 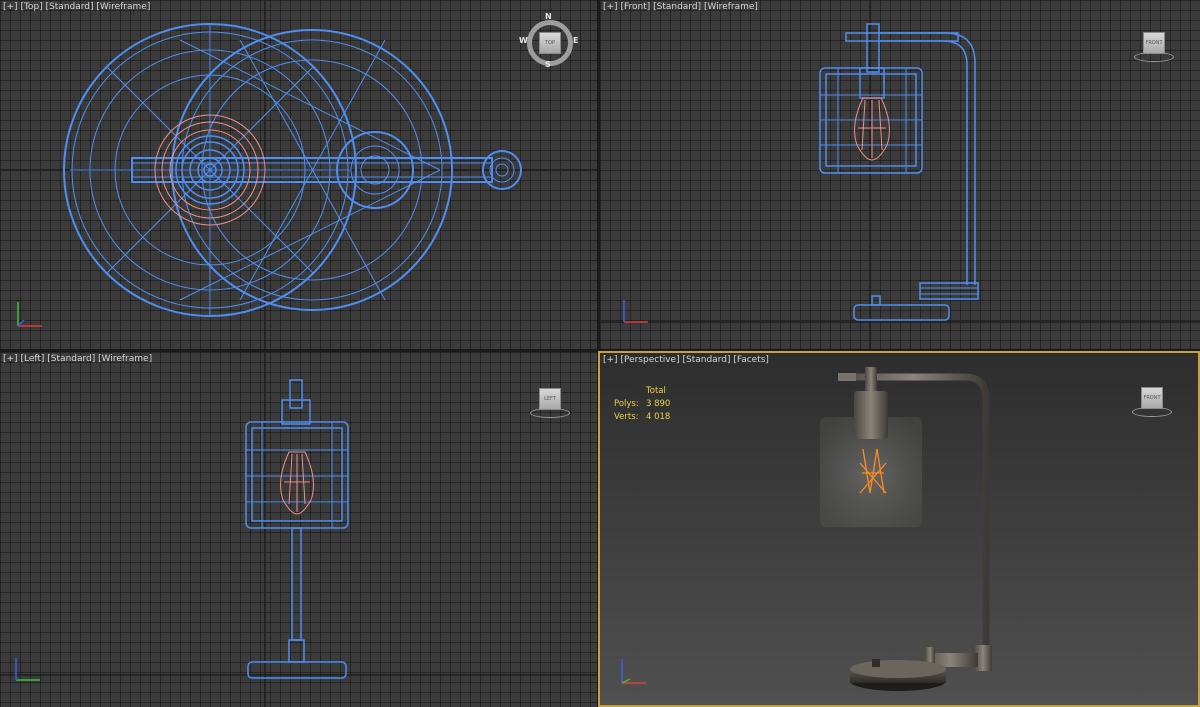 What do you see at coordinates (29, 314) in the screenshot?
I see `axis-tripod-top` at bounding box center [29, 314].